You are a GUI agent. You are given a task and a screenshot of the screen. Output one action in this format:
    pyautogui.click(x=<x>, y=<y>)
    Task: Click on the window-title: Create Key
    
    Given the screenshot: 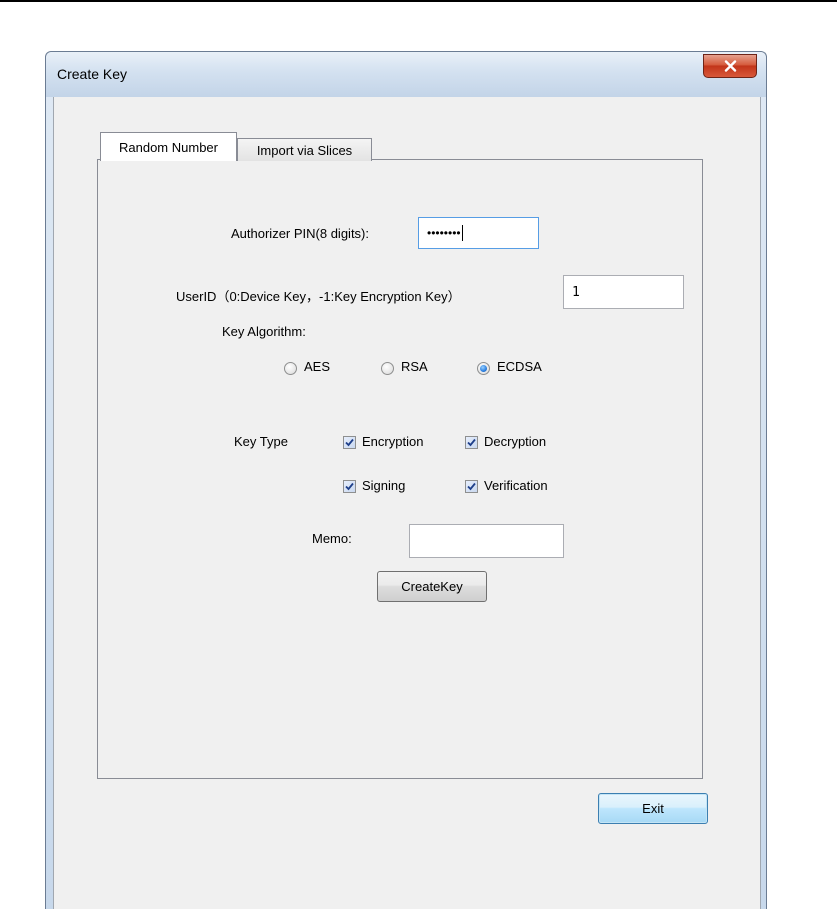 What is the action you would take?
    pyautogui.click(x=92, y=74)
    